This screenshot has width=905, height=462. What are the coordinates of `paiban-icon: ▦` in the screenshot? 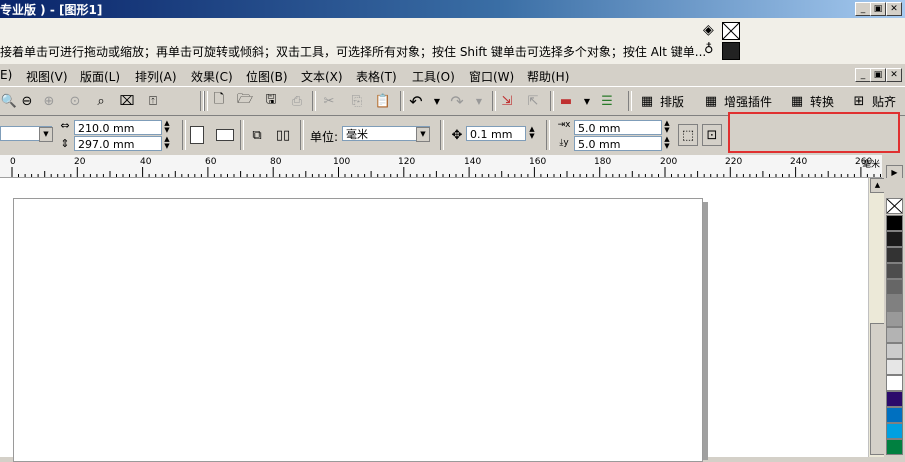 It's located at (647, 101).